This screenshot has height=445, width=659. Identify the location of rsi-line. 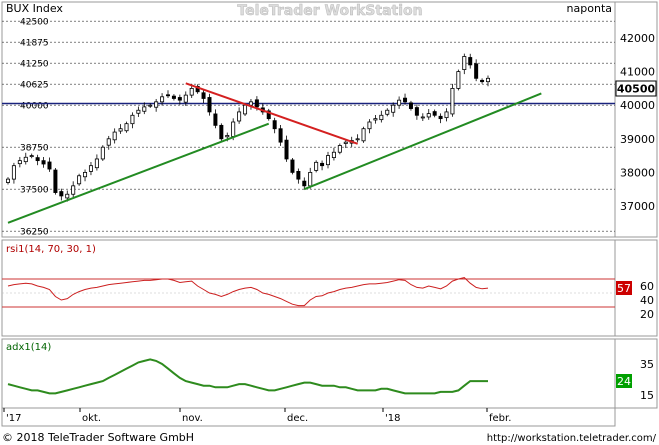
(248, 292).